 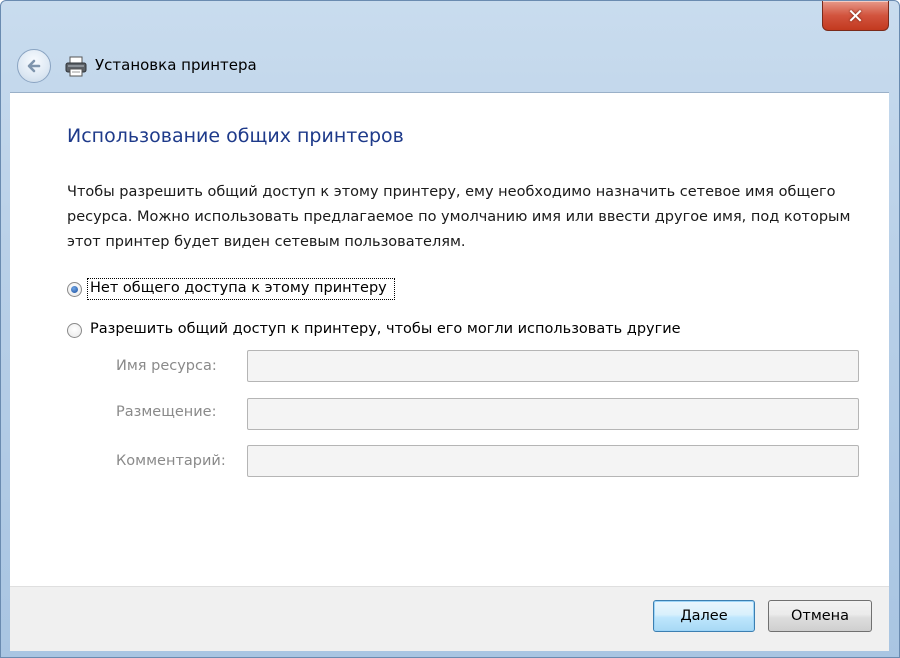 What do you see at coordinates (820, 616) in the screenshot?
I see `cancel-button: Отмена` at bounding box center [820, 616].